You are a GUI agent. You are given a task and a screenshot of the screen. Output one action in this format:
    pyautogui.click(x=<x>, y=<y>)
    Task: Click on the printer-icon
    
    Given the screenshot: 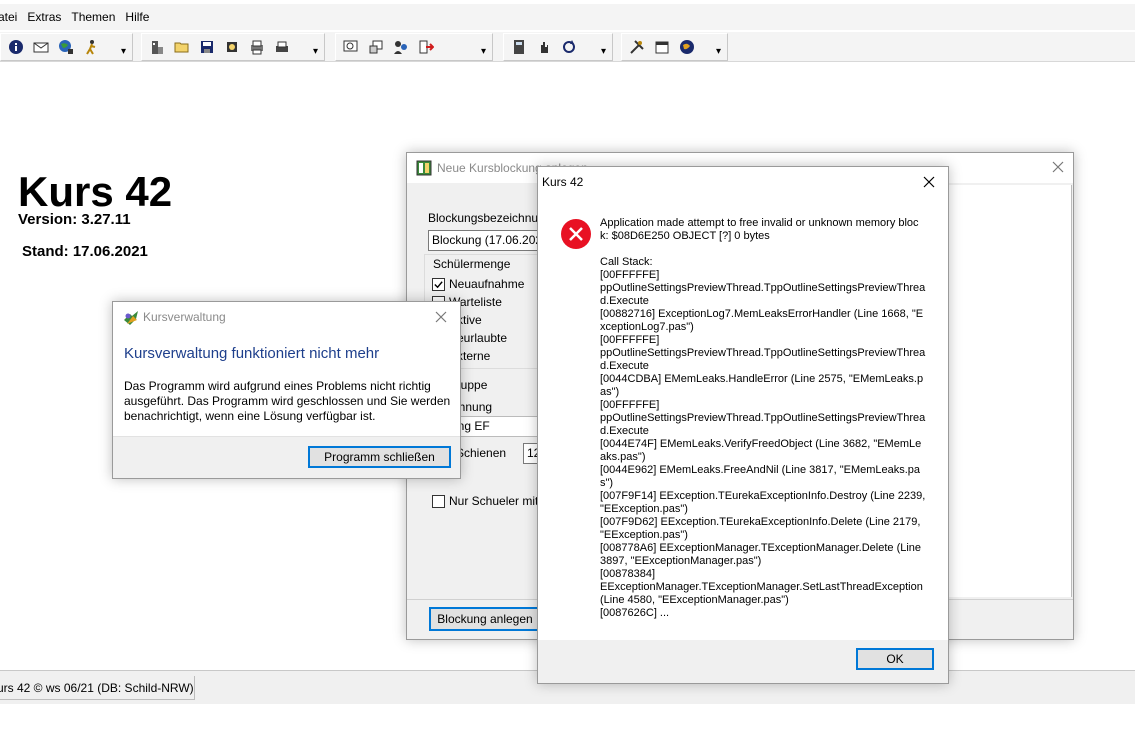 What is the action you would take?
    pyautogui.click(x=282, y=47)
    